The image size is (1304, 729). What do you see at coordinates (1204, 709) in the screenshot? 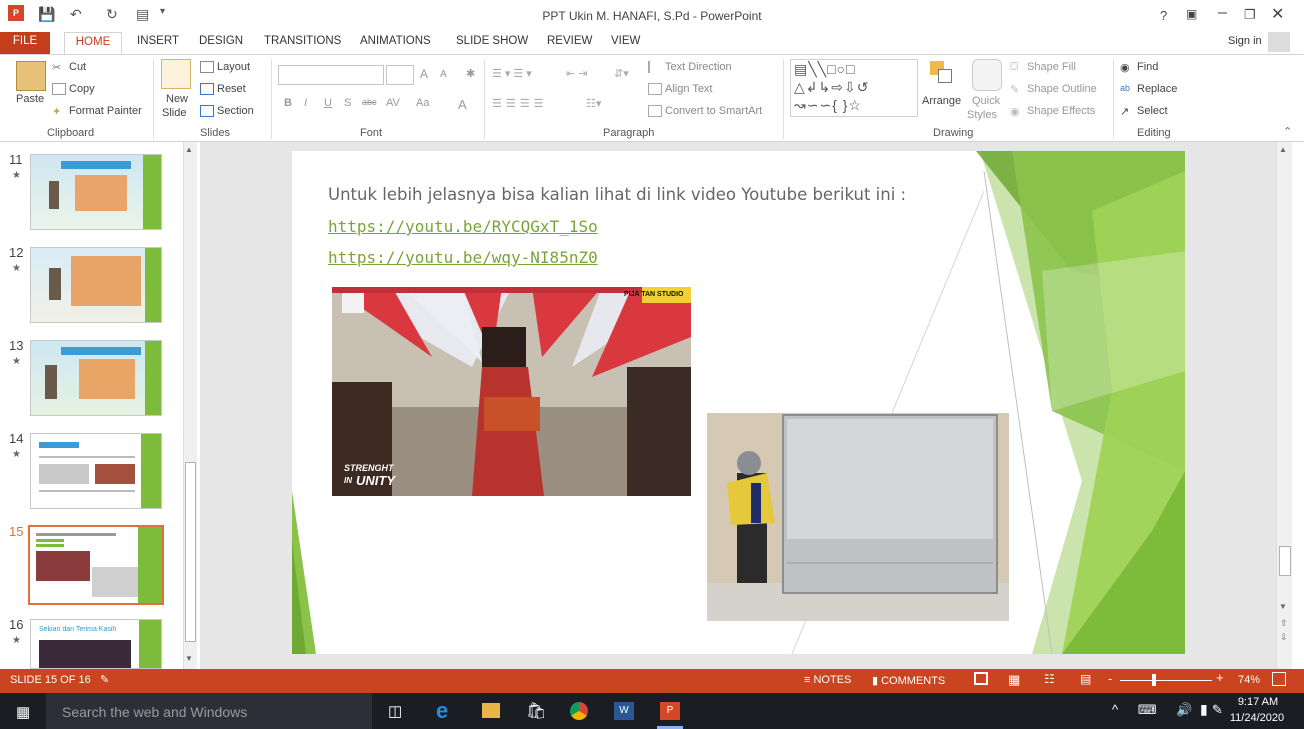
I see `notification-icon: ▮` at bounding box center [1204, 709].